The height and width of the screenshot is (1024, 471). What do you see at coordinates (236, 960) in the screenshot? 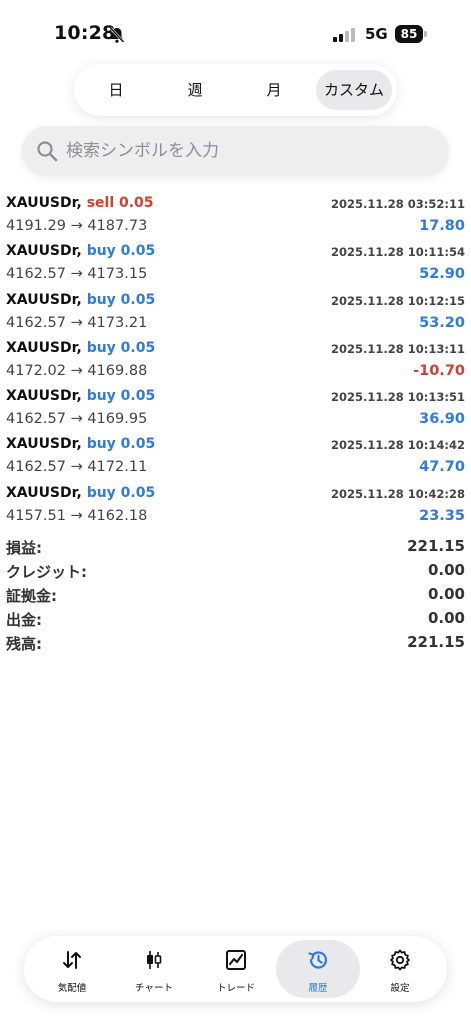
I see `trade-chart-icon` at bounding box center [236, 960].